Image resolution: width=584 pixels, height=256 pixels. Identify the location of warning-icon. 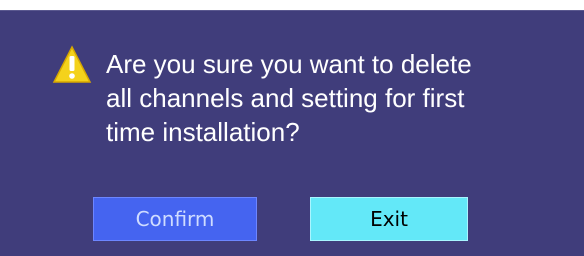
(72, 64).